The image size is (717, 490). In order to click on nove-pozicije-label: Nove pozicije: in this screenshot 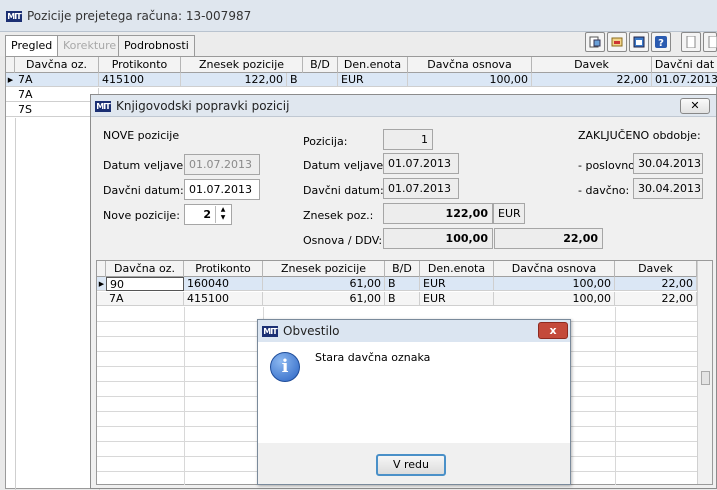, I will do `click(141, 215)`.